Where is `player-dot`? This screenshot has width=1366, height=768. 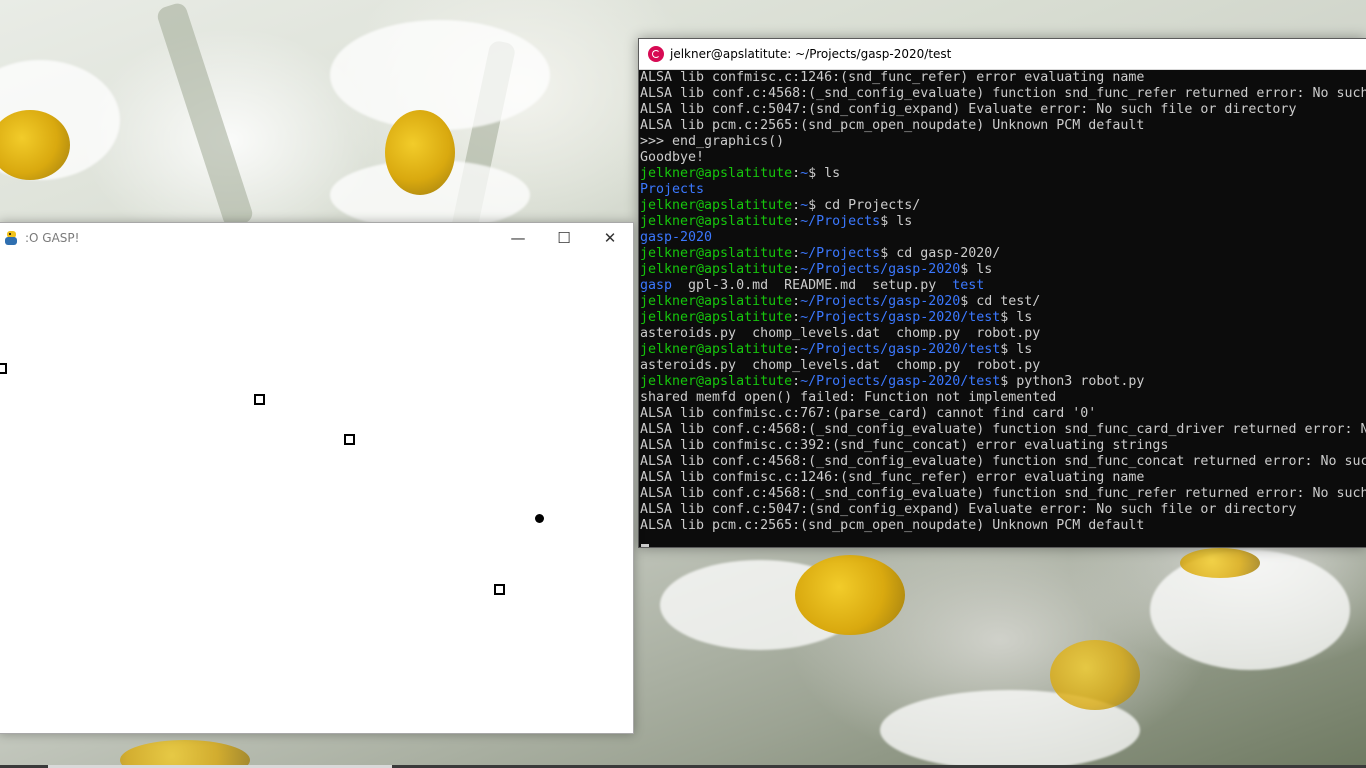 player-dot is located at coordinates (539, 518).